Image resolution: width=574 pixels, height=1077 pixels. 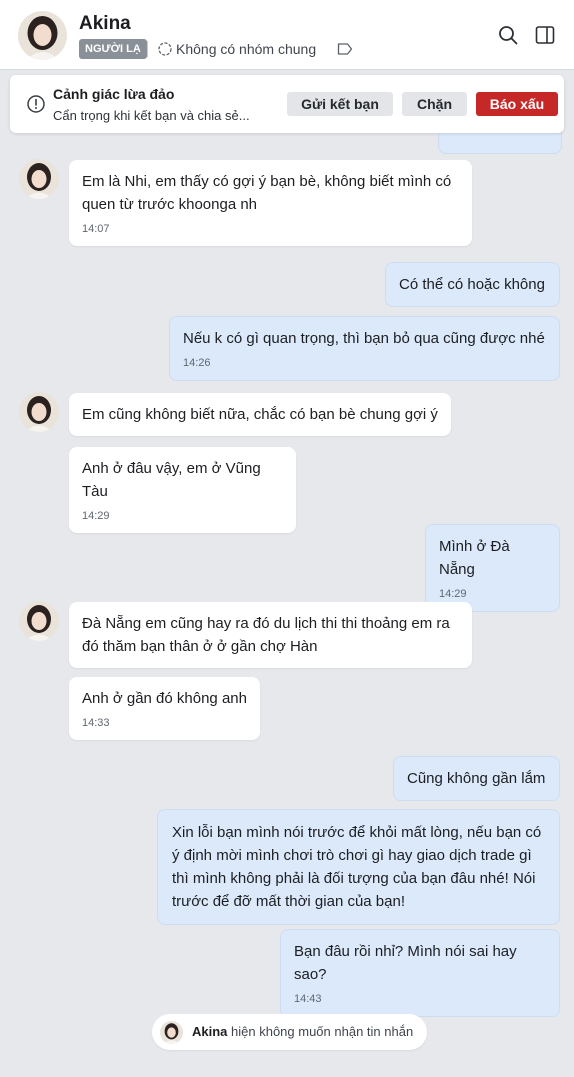 I want to click on message-bubble-incoming: Anh ở đâu vậy, em ở Vũng Tàu 14:29, so click(x=182, y=490).